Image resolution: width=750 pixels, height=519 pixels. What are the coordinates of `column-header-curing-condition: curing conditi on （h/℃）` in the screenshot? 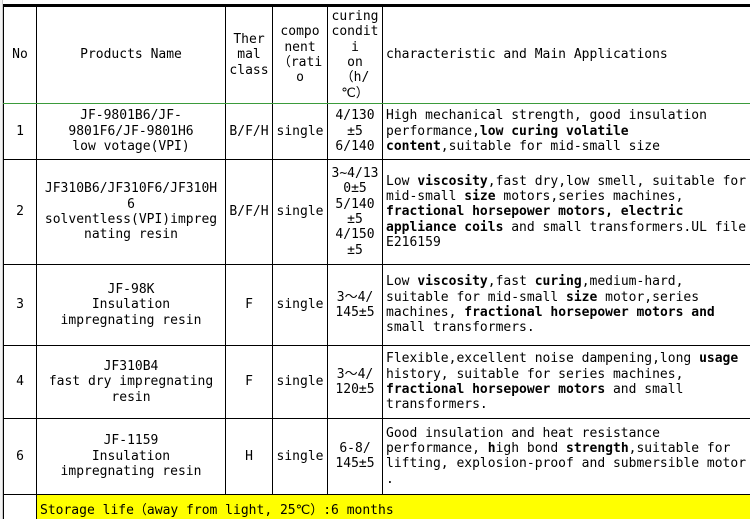 It's located at (355, 54).